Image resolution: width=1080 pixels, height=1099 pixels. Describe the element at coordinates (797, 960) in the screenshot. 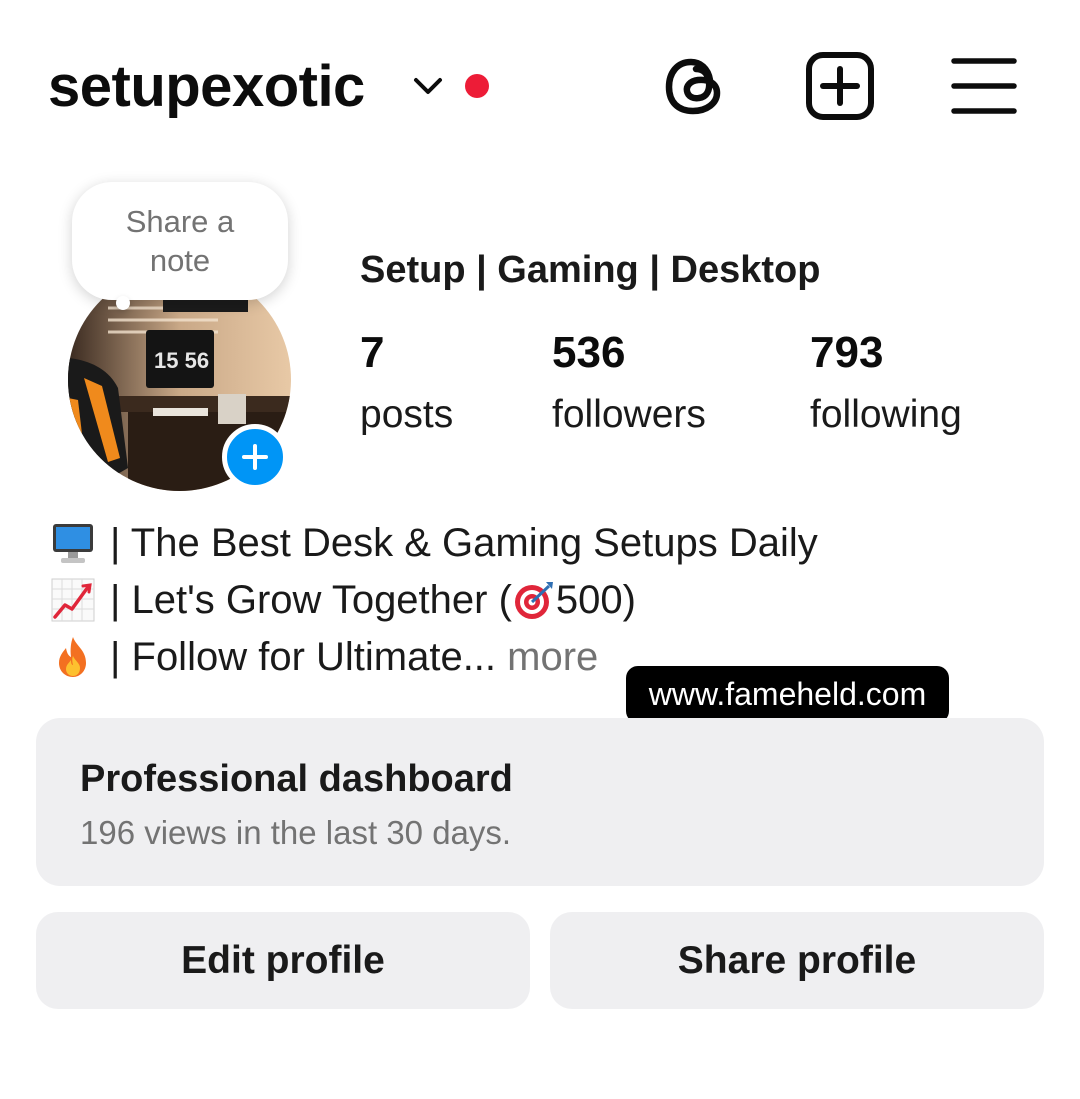

I see `share-profile-button: Share profile` at that location.